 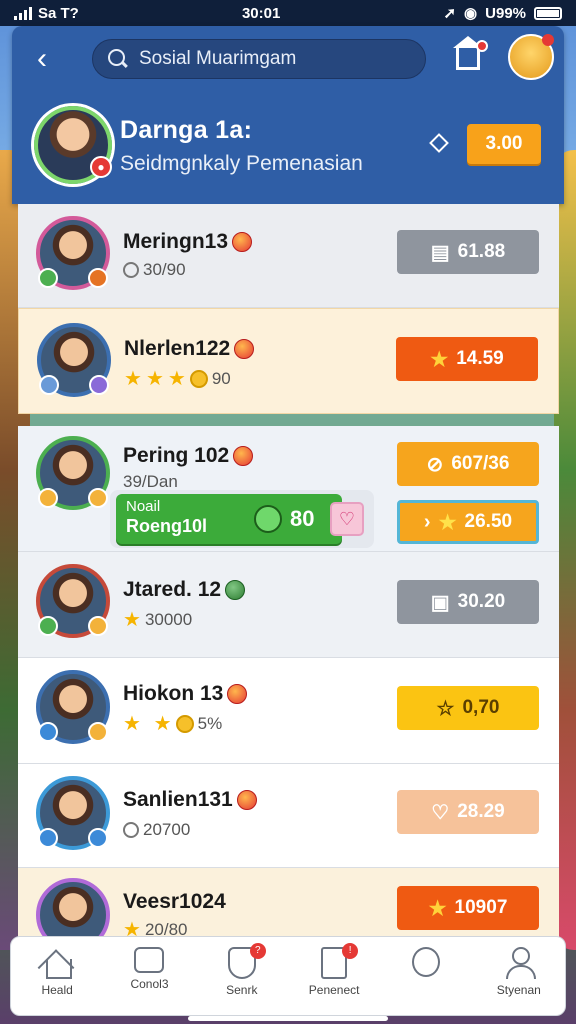 I want to click on score-button: ★ 10907, so click(x=468, y=908).